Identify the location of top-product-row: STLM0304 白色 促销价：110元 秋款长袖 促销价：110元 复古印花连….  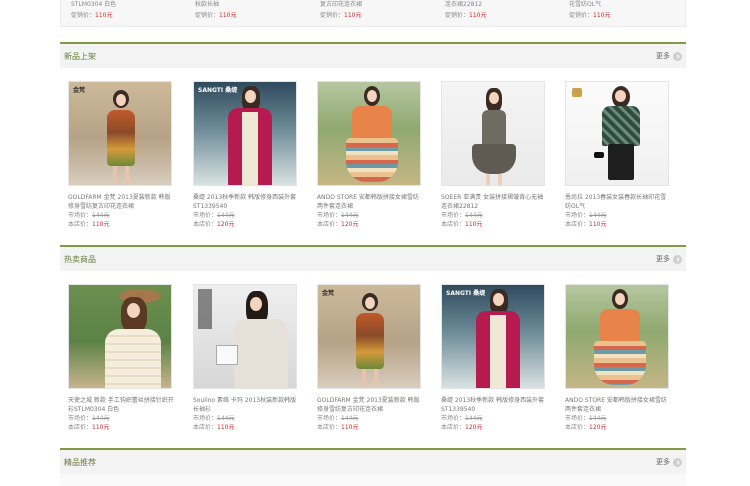
(373, 13).